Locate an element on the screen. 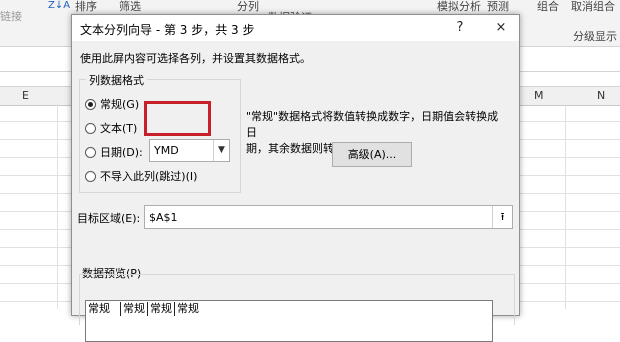  destination-value: $A$1 is located at coordinates (163, 217).